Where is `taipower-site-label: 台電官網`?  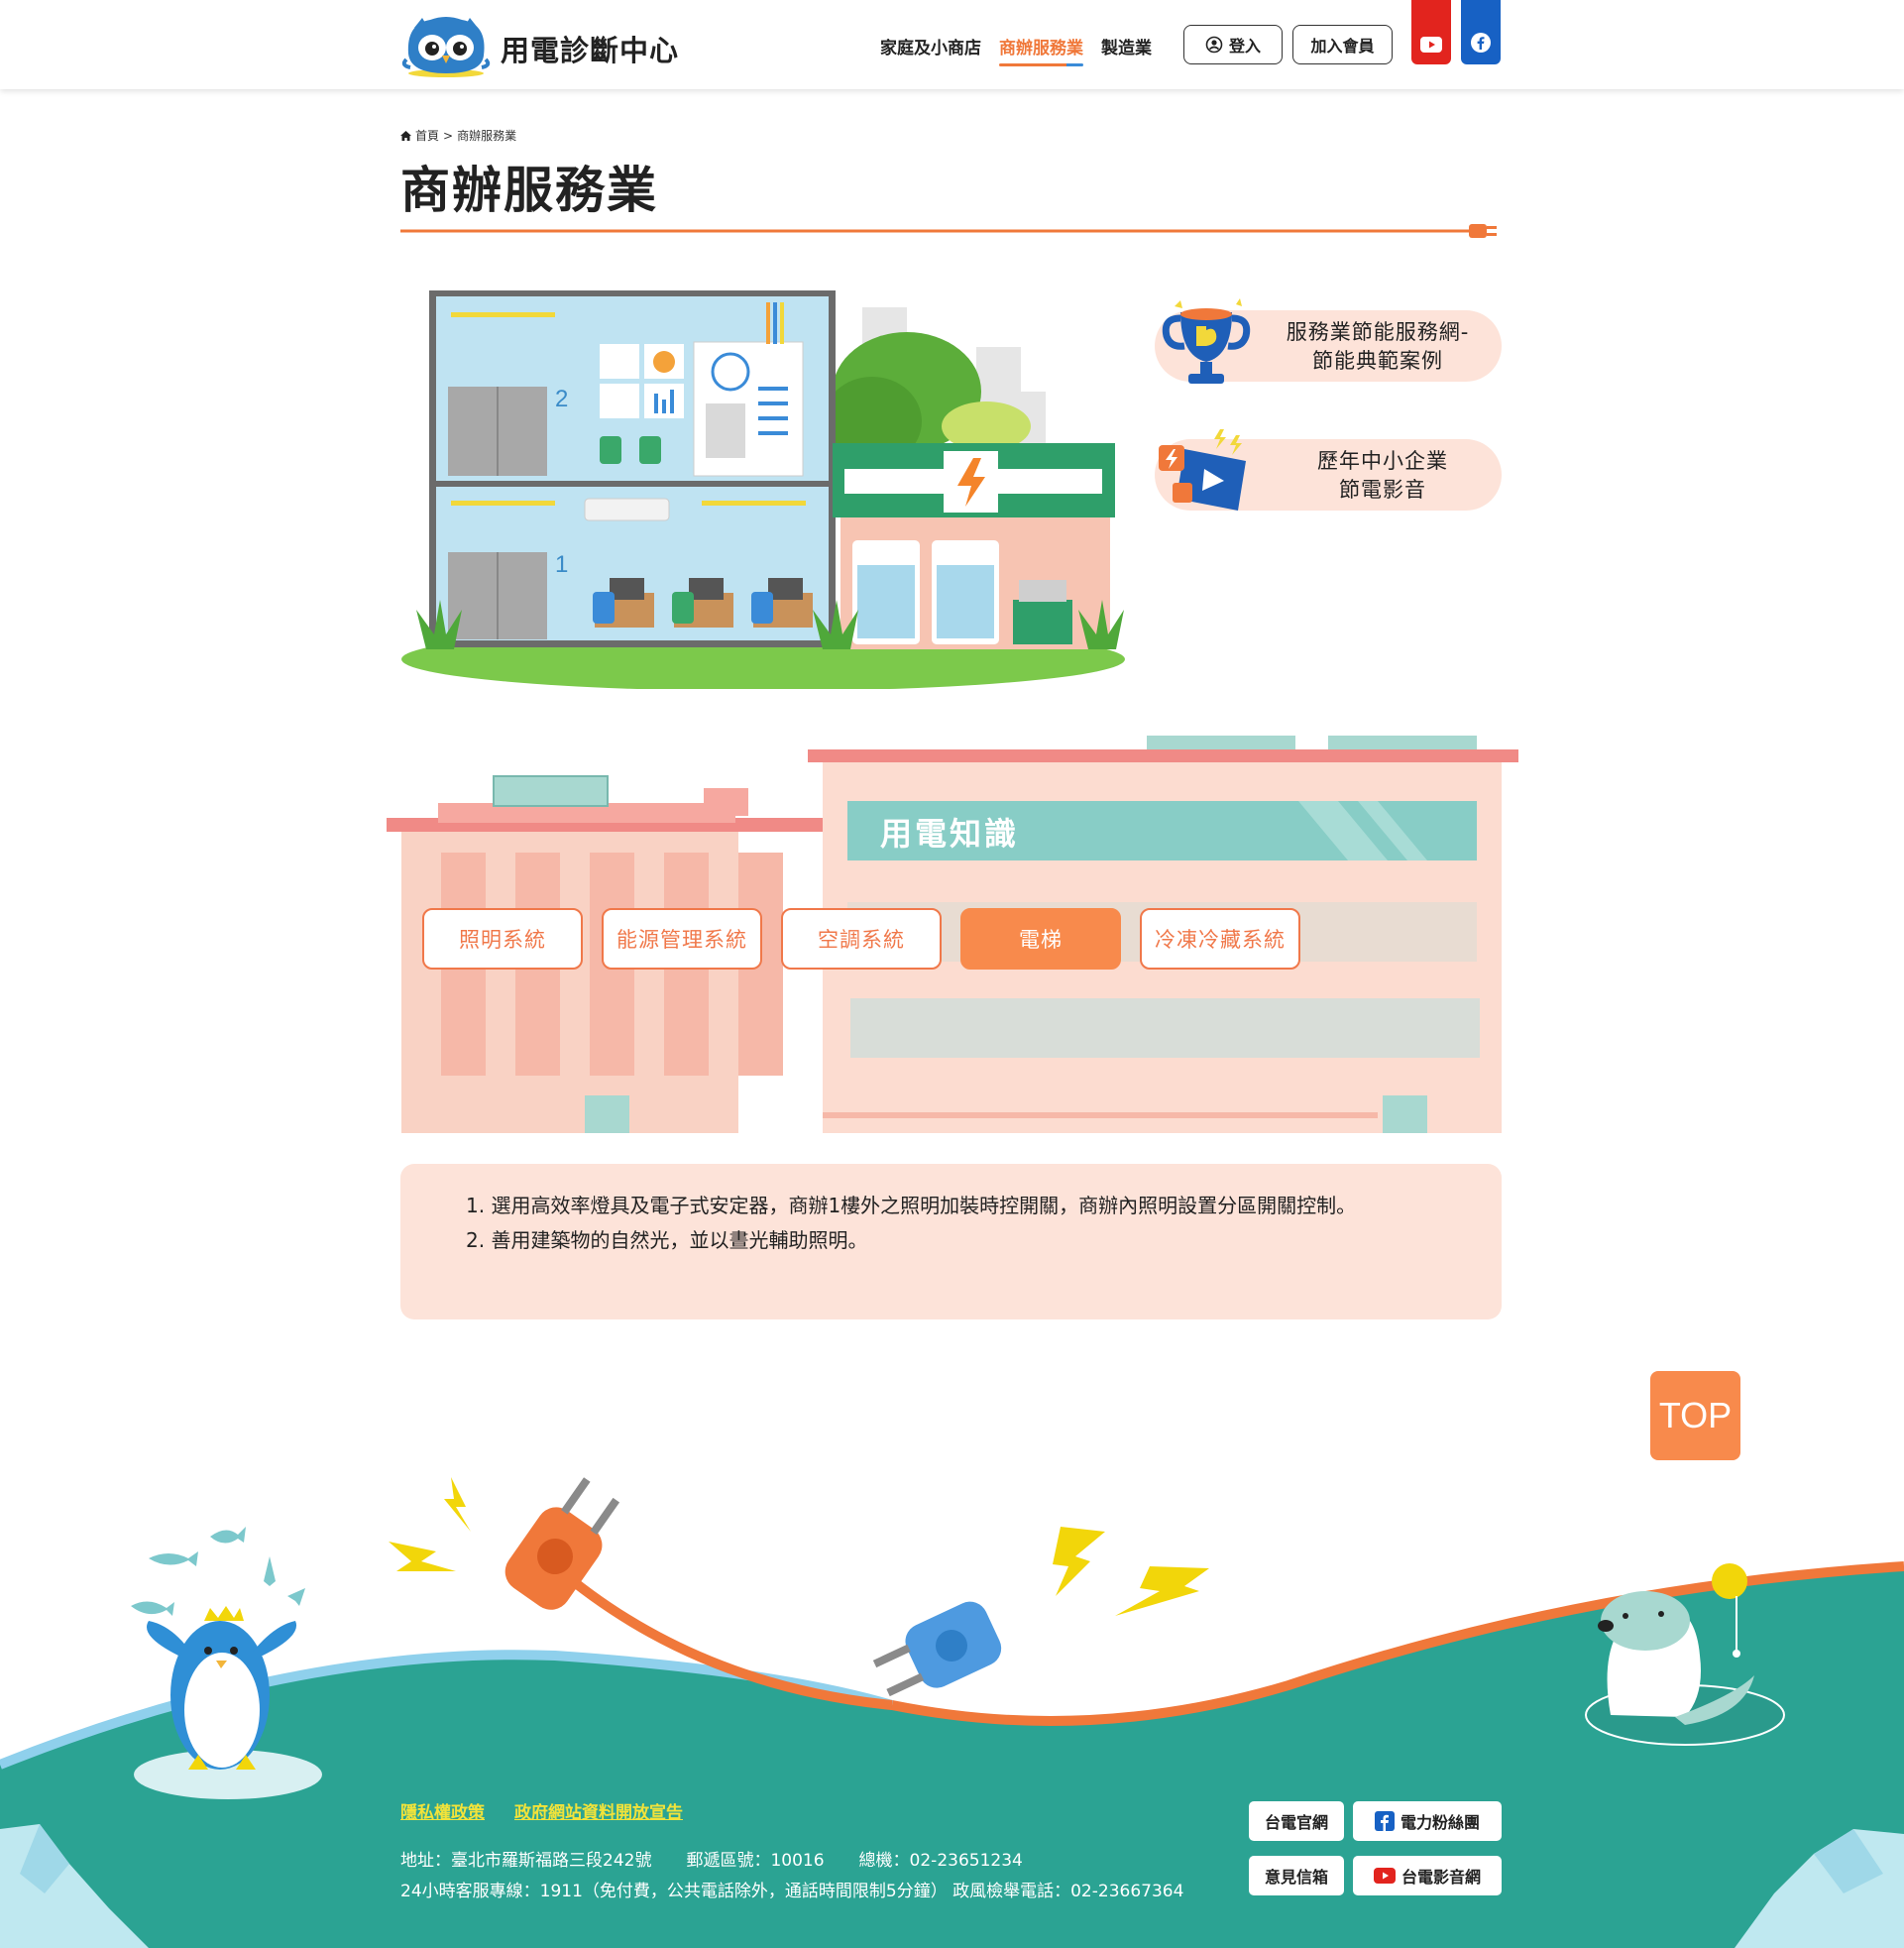 taipower-site-label: 台電官網 is located at coordinates (1296, 1822).